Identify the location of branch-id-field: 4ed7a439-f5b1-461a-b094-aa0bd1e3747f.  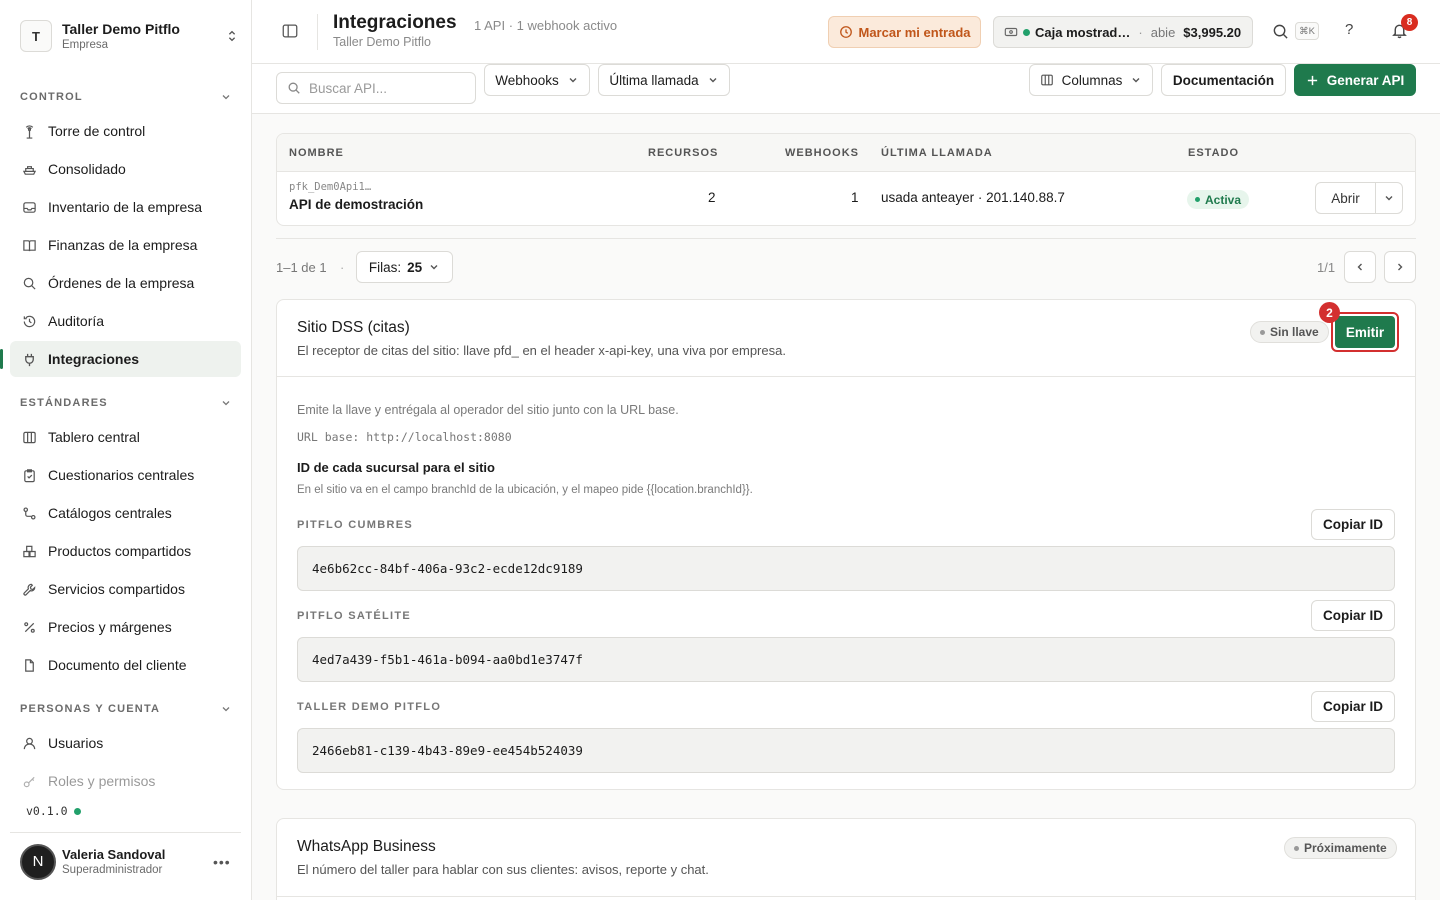
(846, 659).